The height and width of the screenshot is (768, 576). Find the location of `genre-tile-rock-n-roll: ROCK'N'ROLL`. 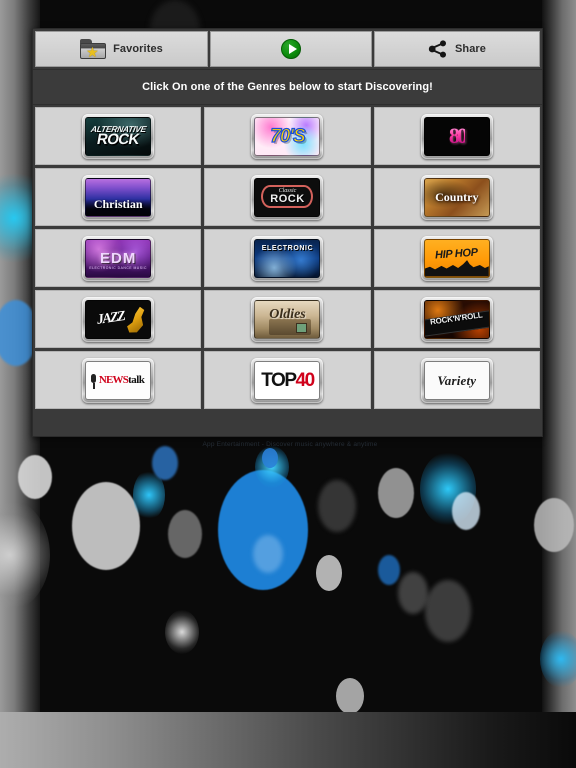

genre-tile-rock-n-roll: ROCK'N'ROLL is located at coordinates (456, 319).